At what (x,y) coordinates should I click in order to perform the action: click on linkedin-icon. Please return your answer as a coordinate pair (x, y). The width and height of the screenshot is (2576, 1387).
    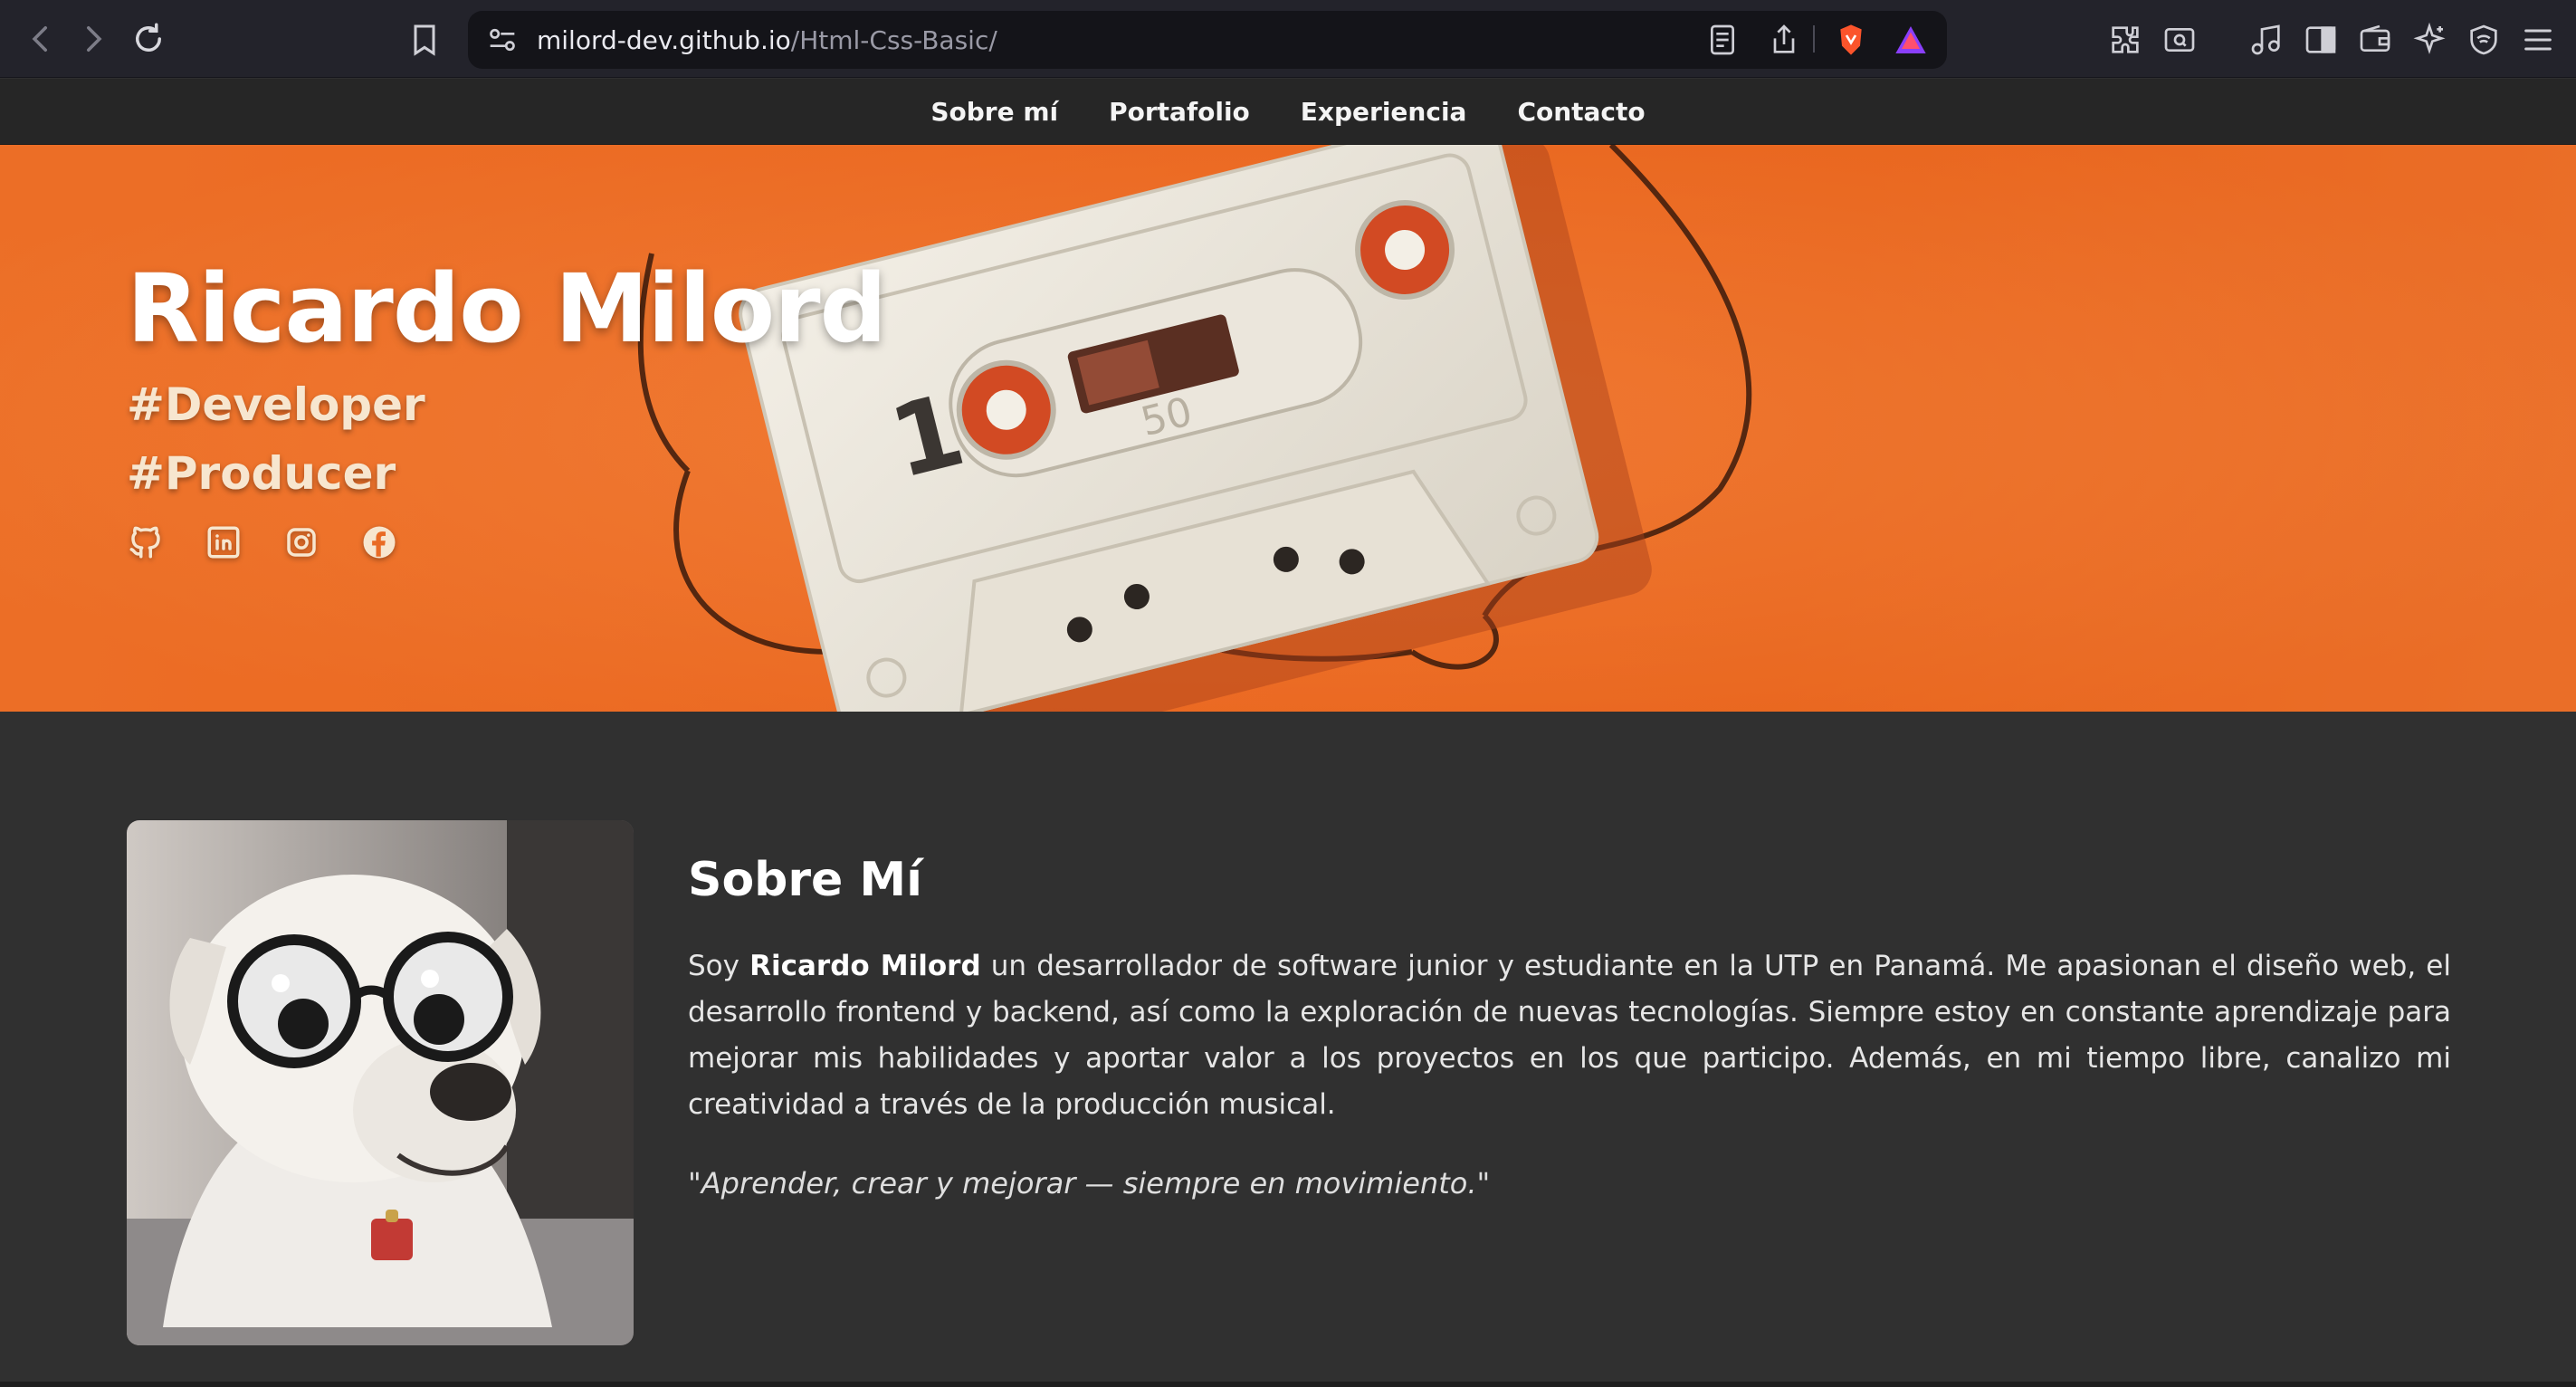
    Looking at the image, I should click on (224, 542).